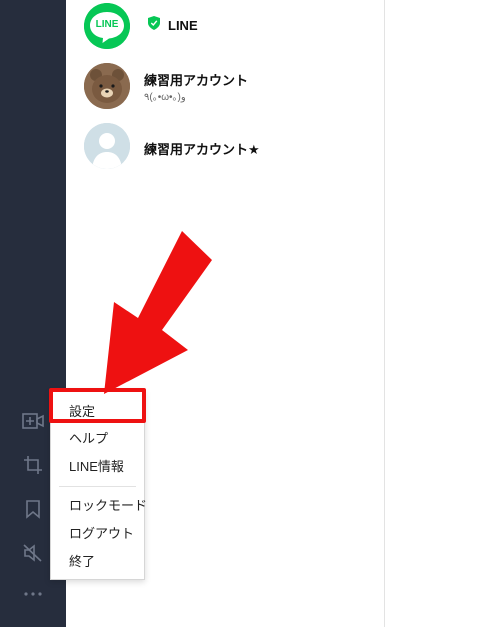 This screenshot has height=627, width=500. Describe the element at coordinates (107, 146) in the screenshot. I see `default-person-avatar` at that location.